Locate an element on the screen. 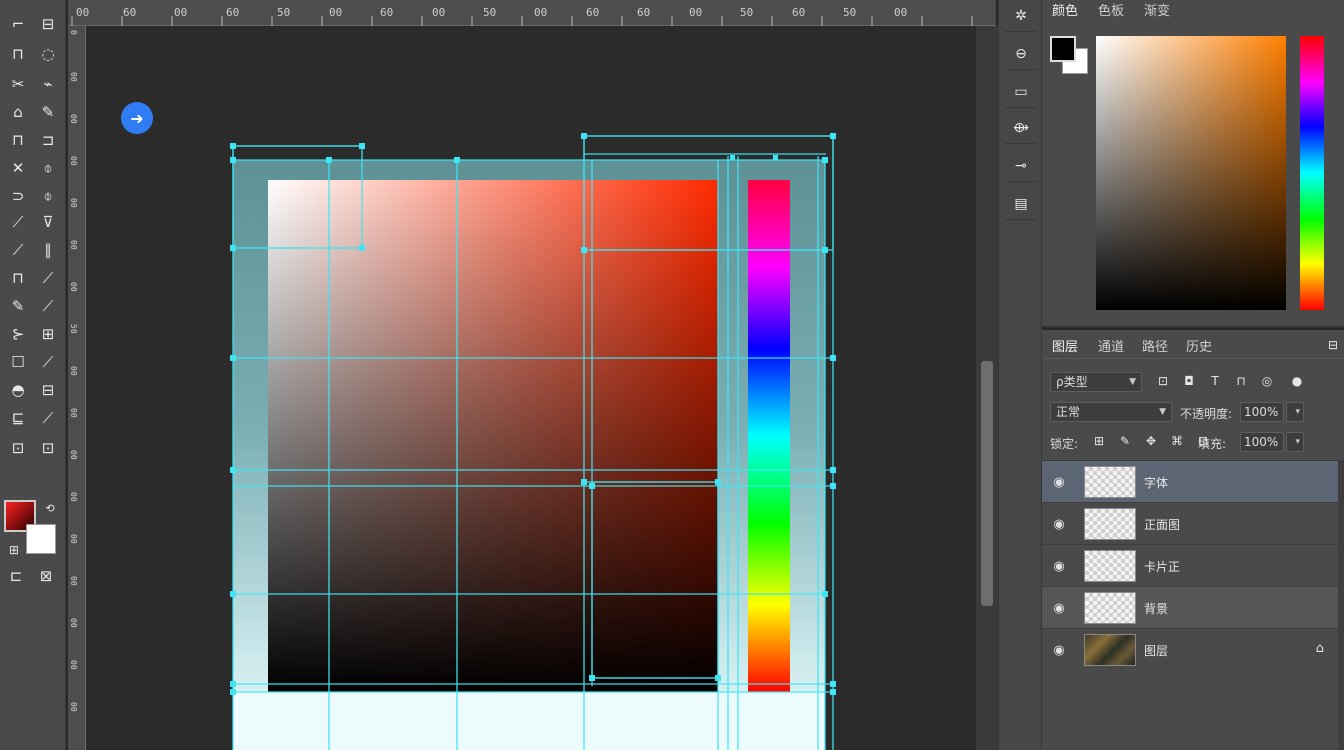  layer-filter-select: ρ类型 ▼ is located at coordinates (1096, 382).